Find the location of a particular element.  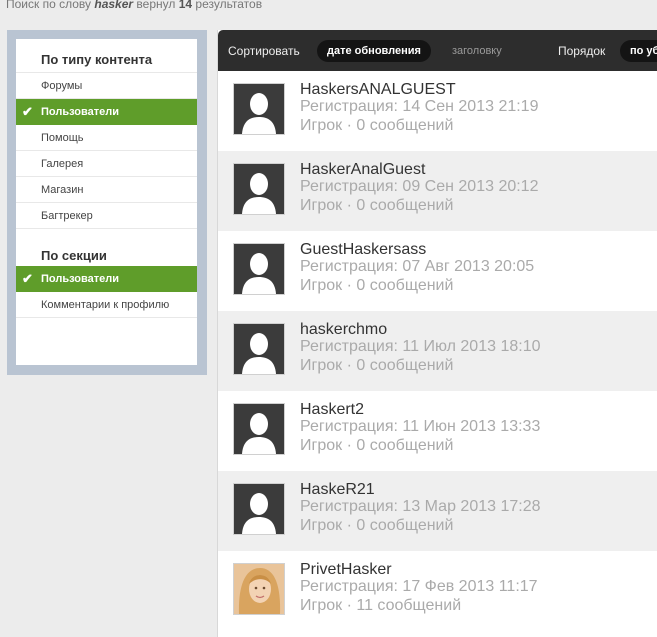

sidebar-item-label: Багтрекер is located at coordinates (67, 216).